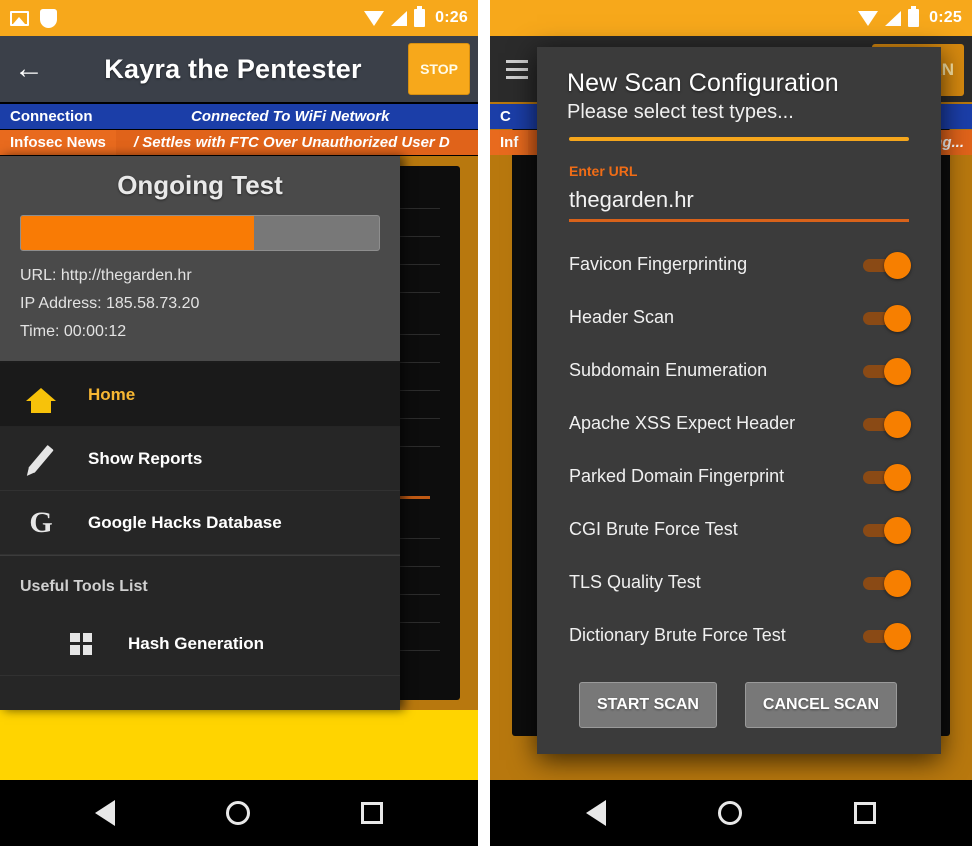 The image size is (972, 846). I want to click on test-type-label: Subdomain Enumeration, so click(668, 370).